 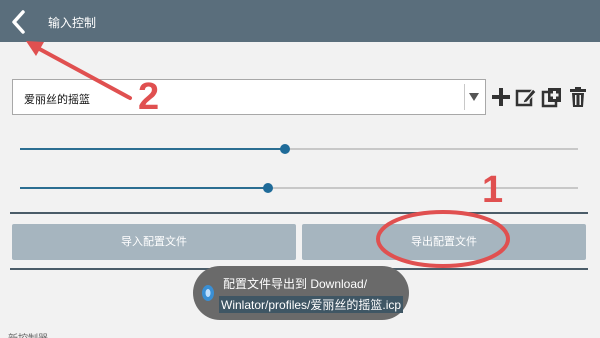 What do you see at coordinates (464, 97) in the screenshot?
I see `dropdown-divider` at bounding box center [464, 97].